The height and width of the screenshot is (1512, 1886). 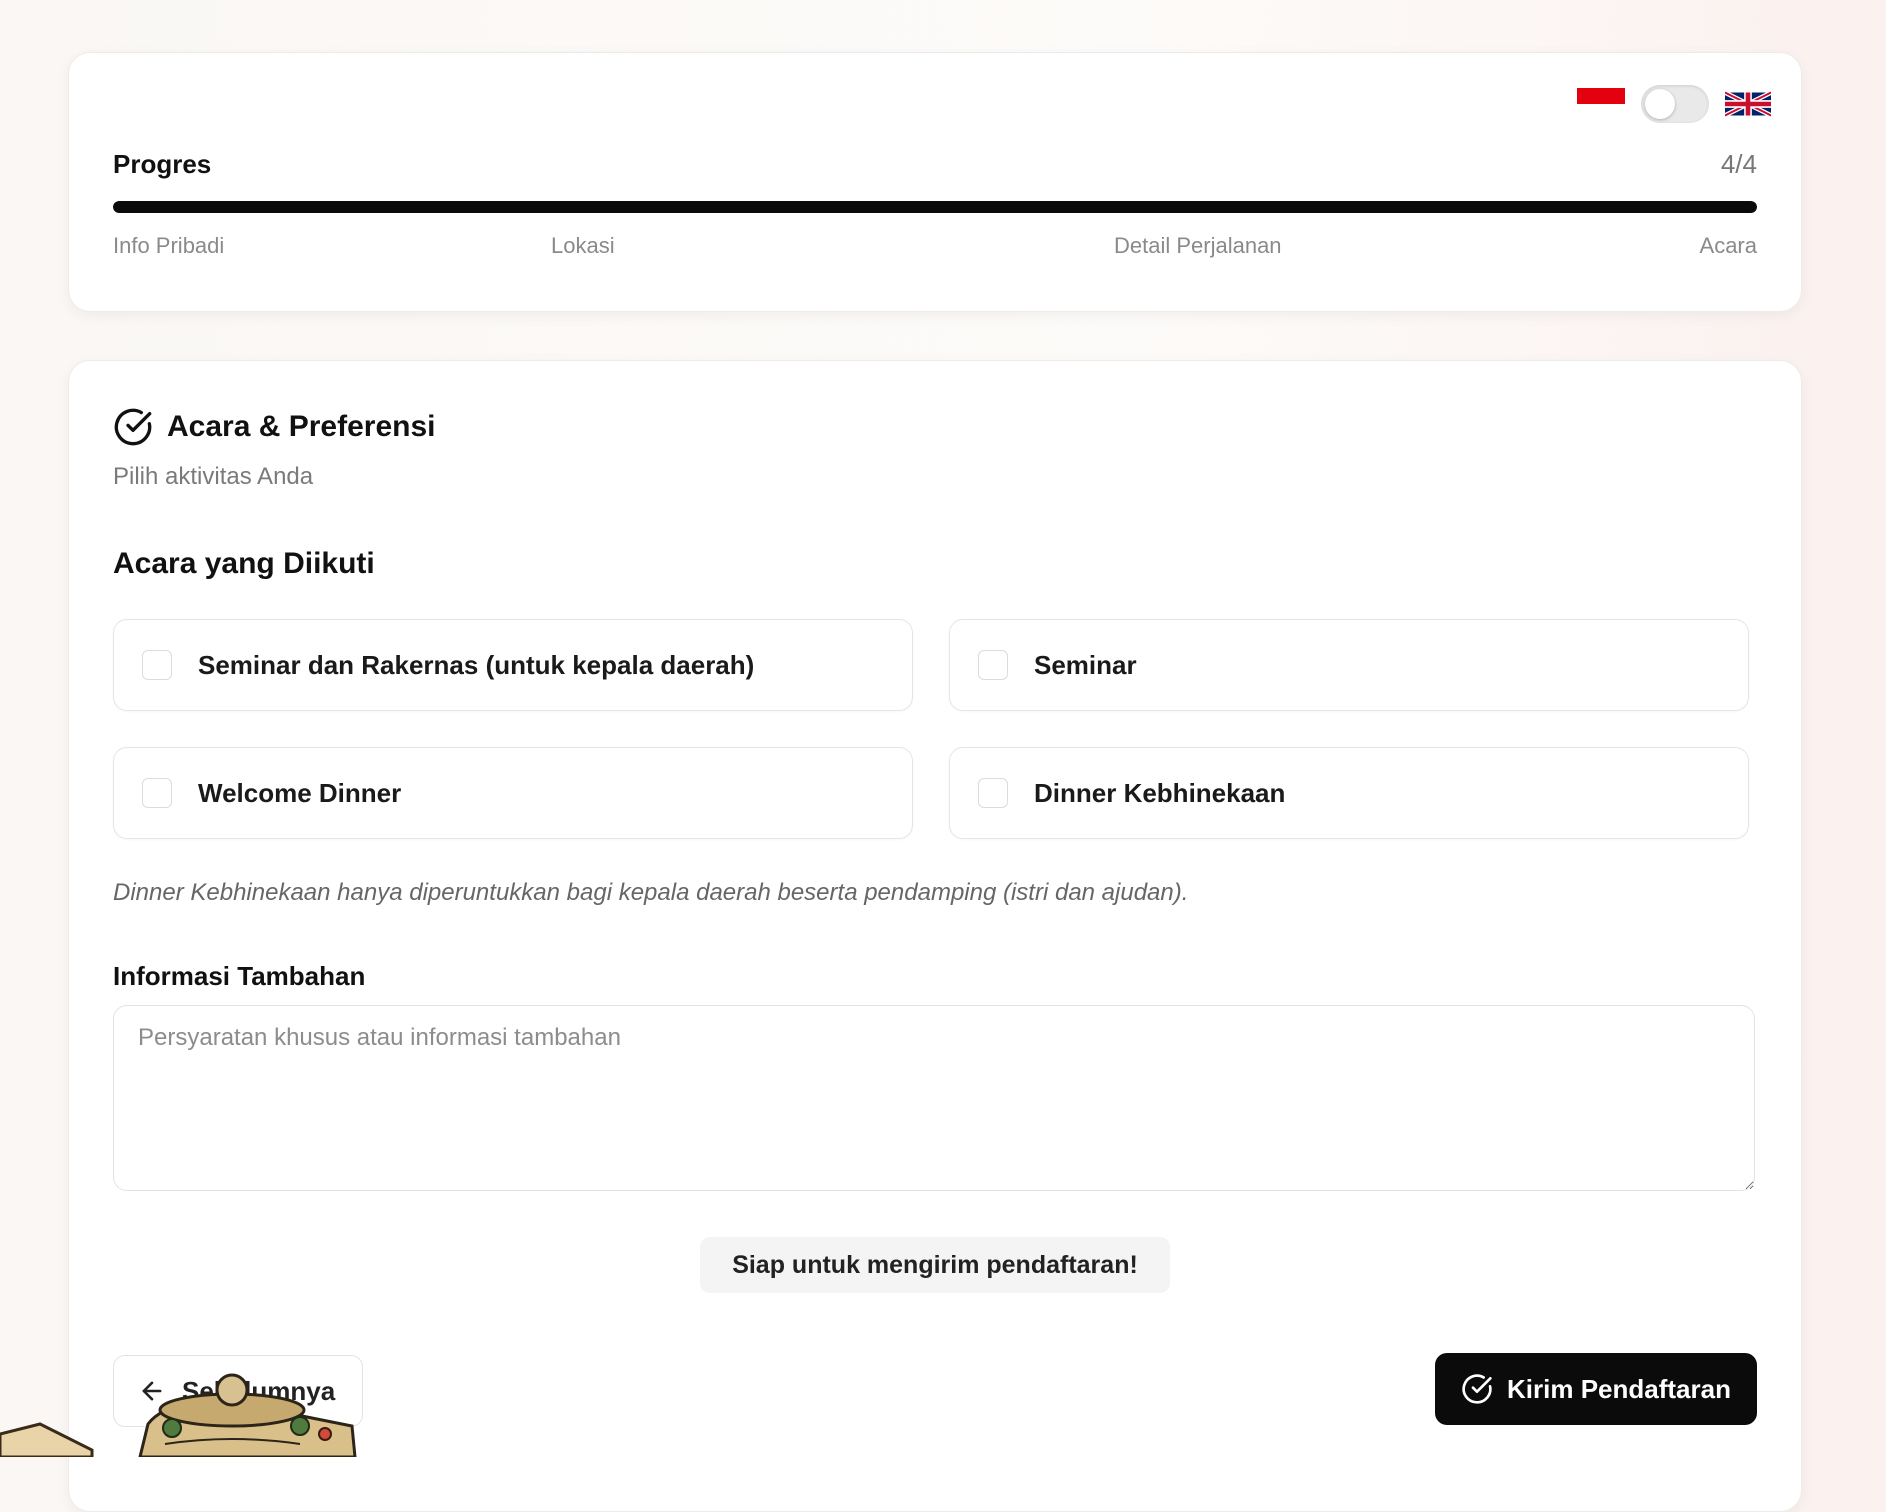 What do you see at coordinates (244, 563) in the screenshot?
I see `events-group-title: Acara yang Diikuti` at bounding box center [244, 563].